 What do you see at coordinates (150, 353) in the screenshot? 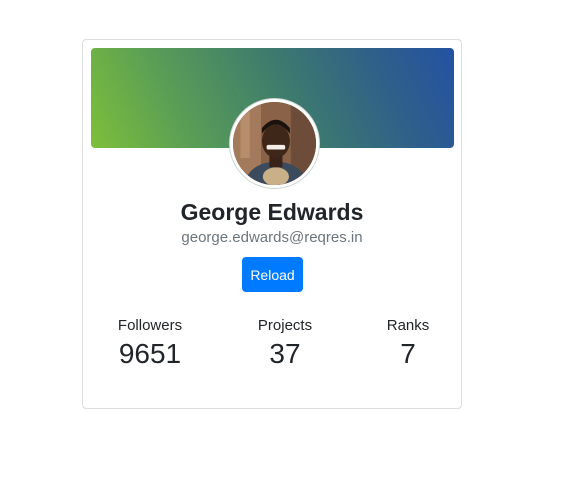
I see `stat-value: 9651` at bounding box center [150, 353].